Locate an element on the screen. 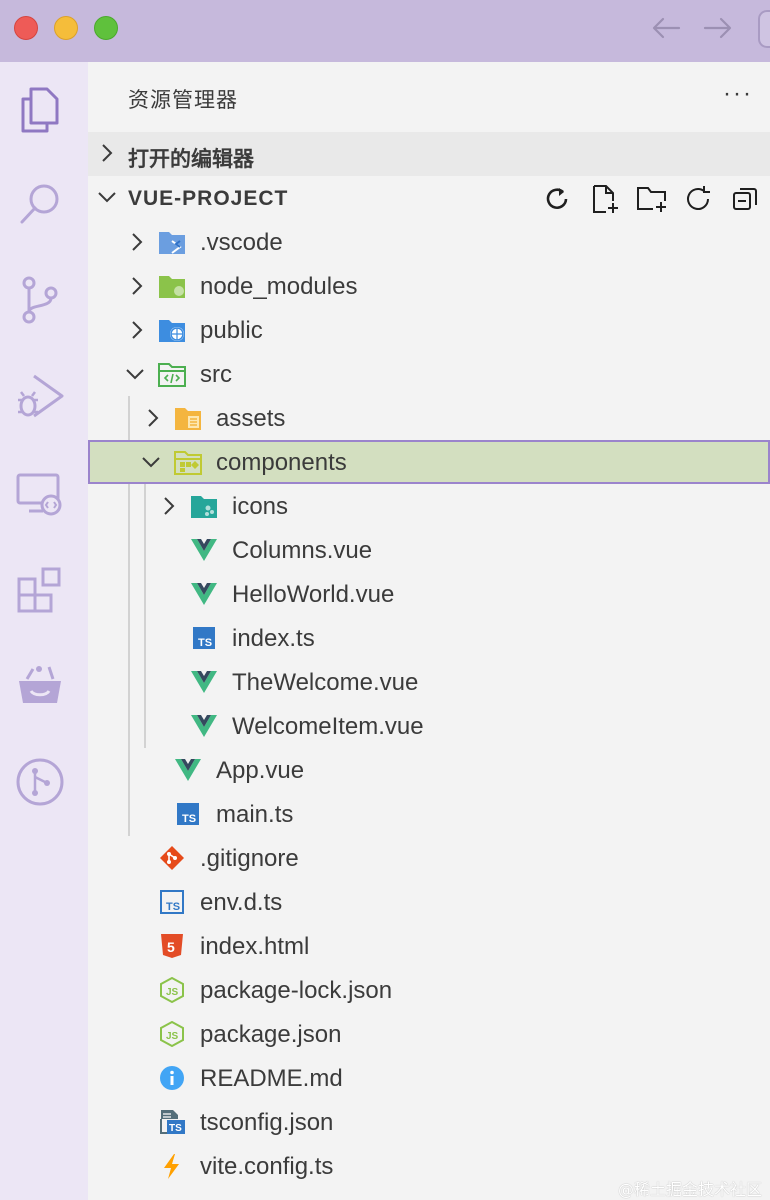 Image resolution: width=770 pixels, height=1200 pixels. new-file-icon is located at coordinates (605, 199).